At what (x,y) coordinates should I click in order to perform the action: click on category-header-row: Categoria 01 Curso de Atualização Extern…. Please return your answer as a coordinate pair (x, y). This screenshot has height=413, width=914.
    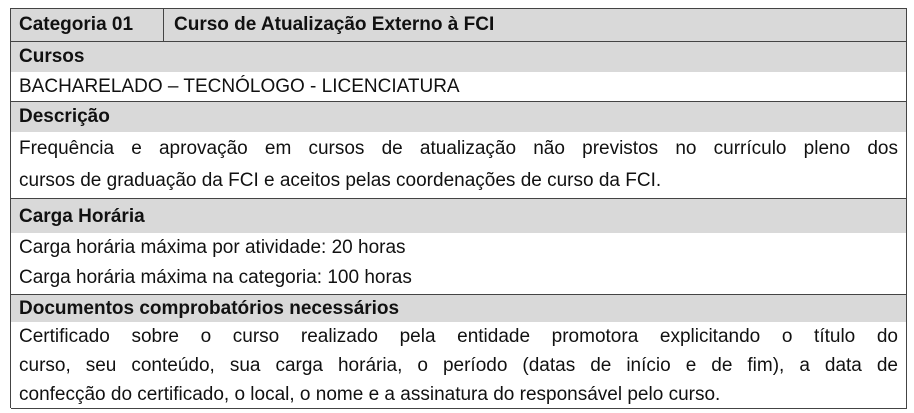
    Looking at the image, I should click on (459, 25).